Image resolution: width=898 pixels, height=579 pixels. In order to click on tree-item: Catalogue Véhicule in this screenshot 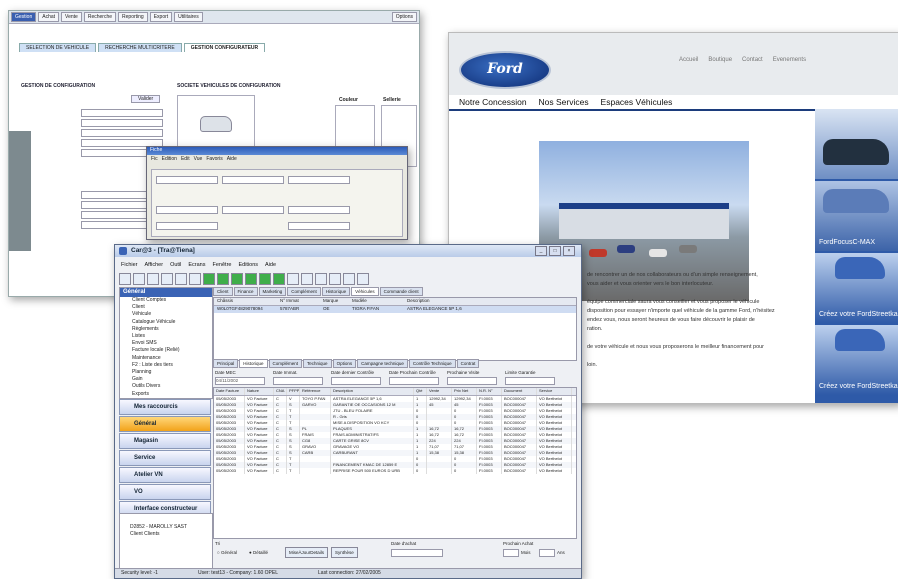, I will do `click(166, 322)`.